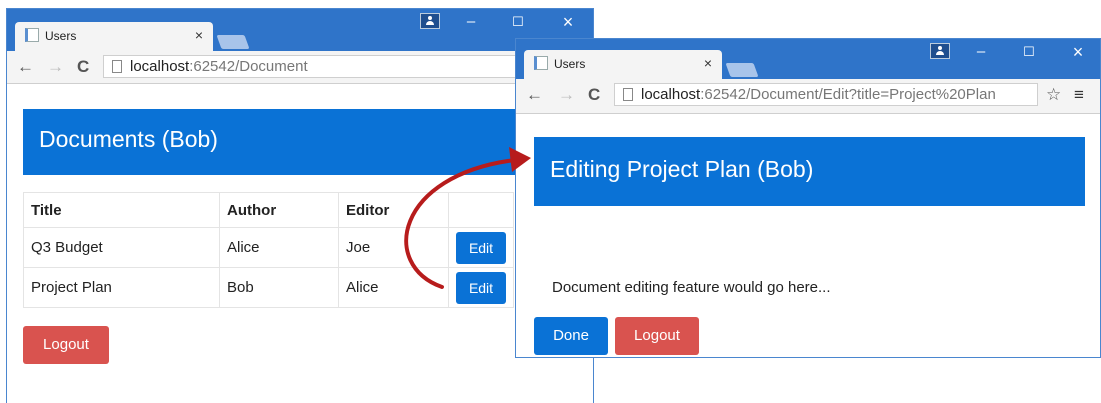 This screenshot has width=1101, height=403. What do you see at coordinates (308, 142) in the screenshot?
I see `page-title: Documents (Bob)` at bounding box center [308, 142].